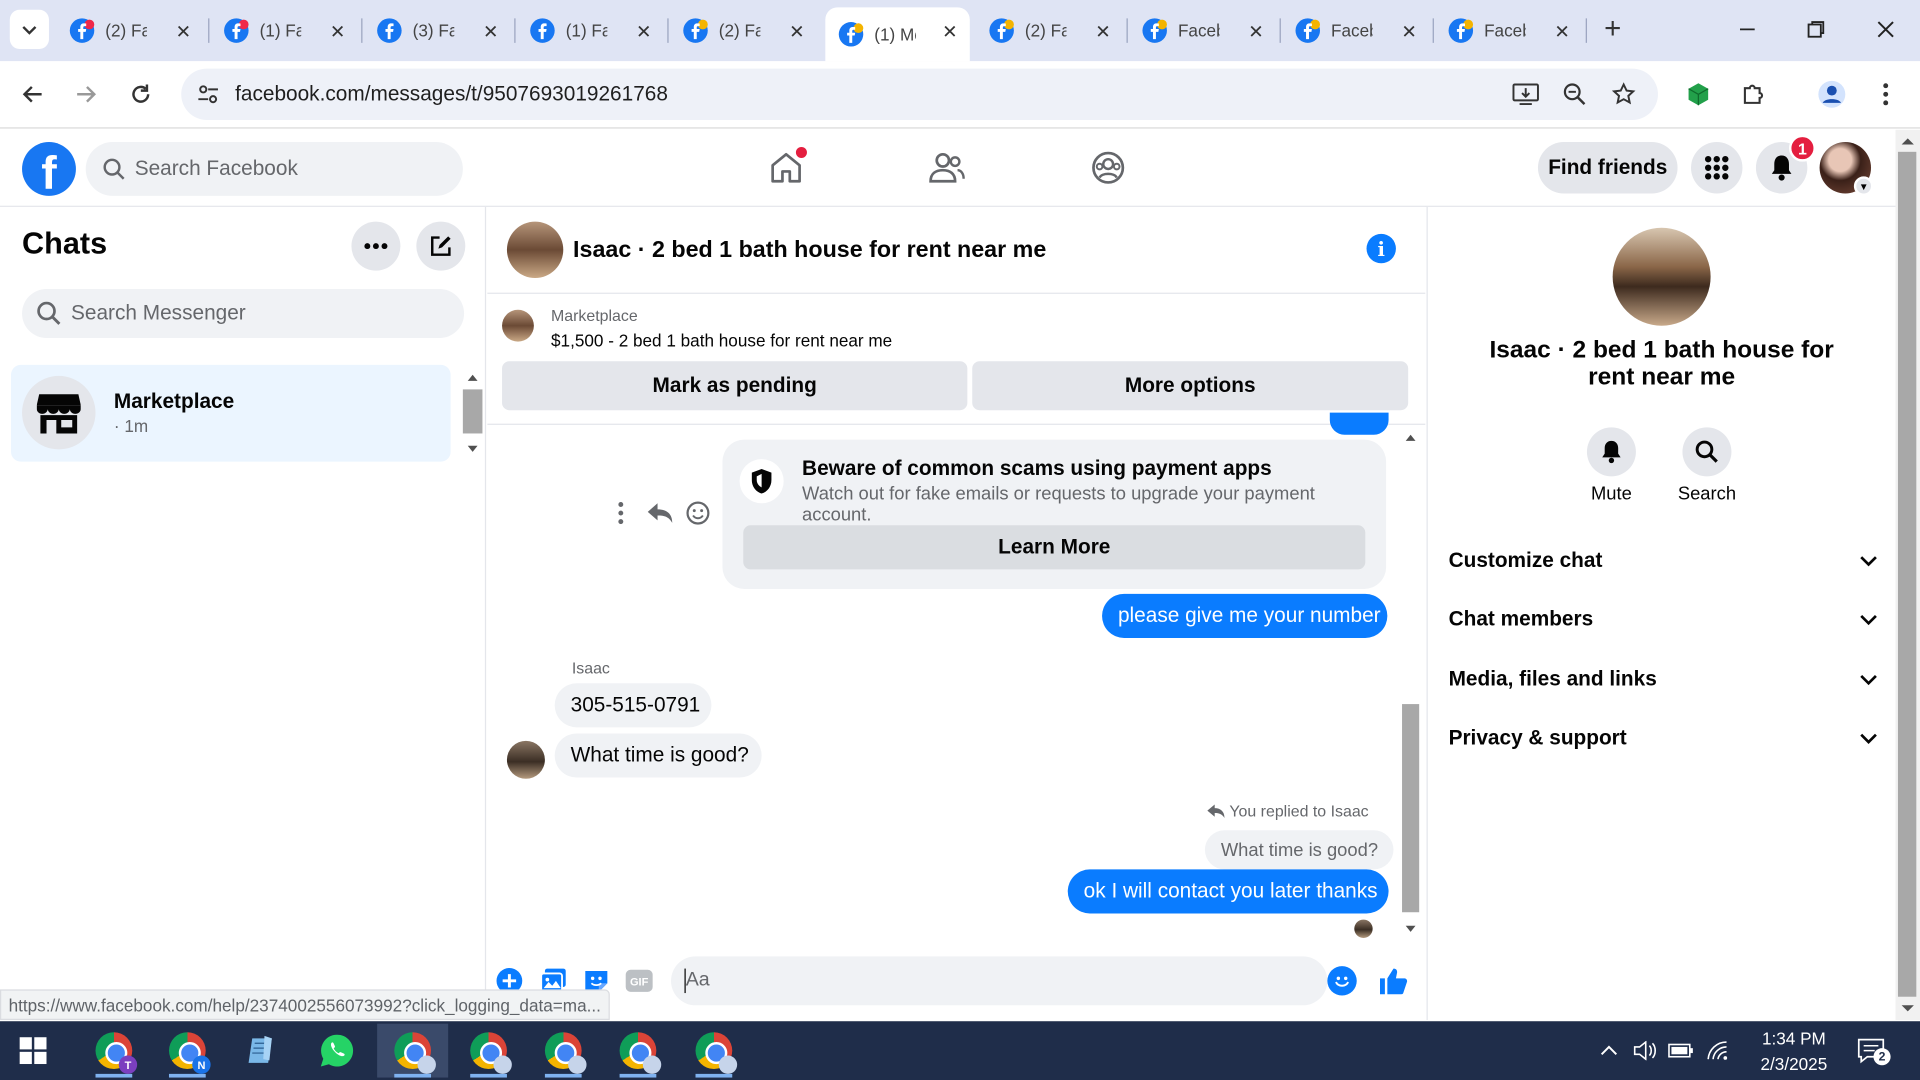 The width and height of the screenshot is (1920, 1080). I want to click on volume-button, so click(1645, 1050).